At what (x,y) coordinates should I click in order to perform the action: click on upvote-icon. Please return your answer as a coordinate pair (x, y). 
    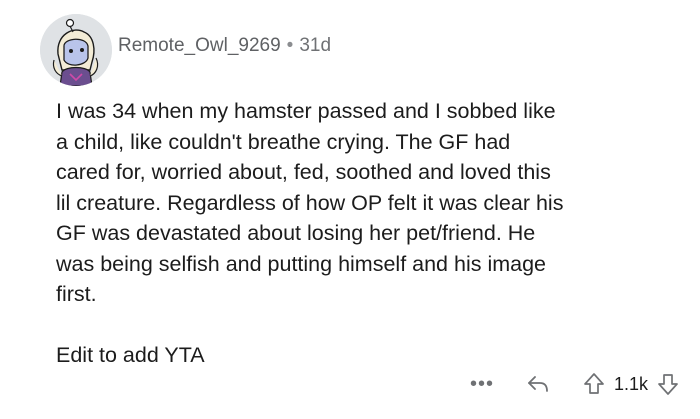
    Looking at the image, I should click on (594, 383).